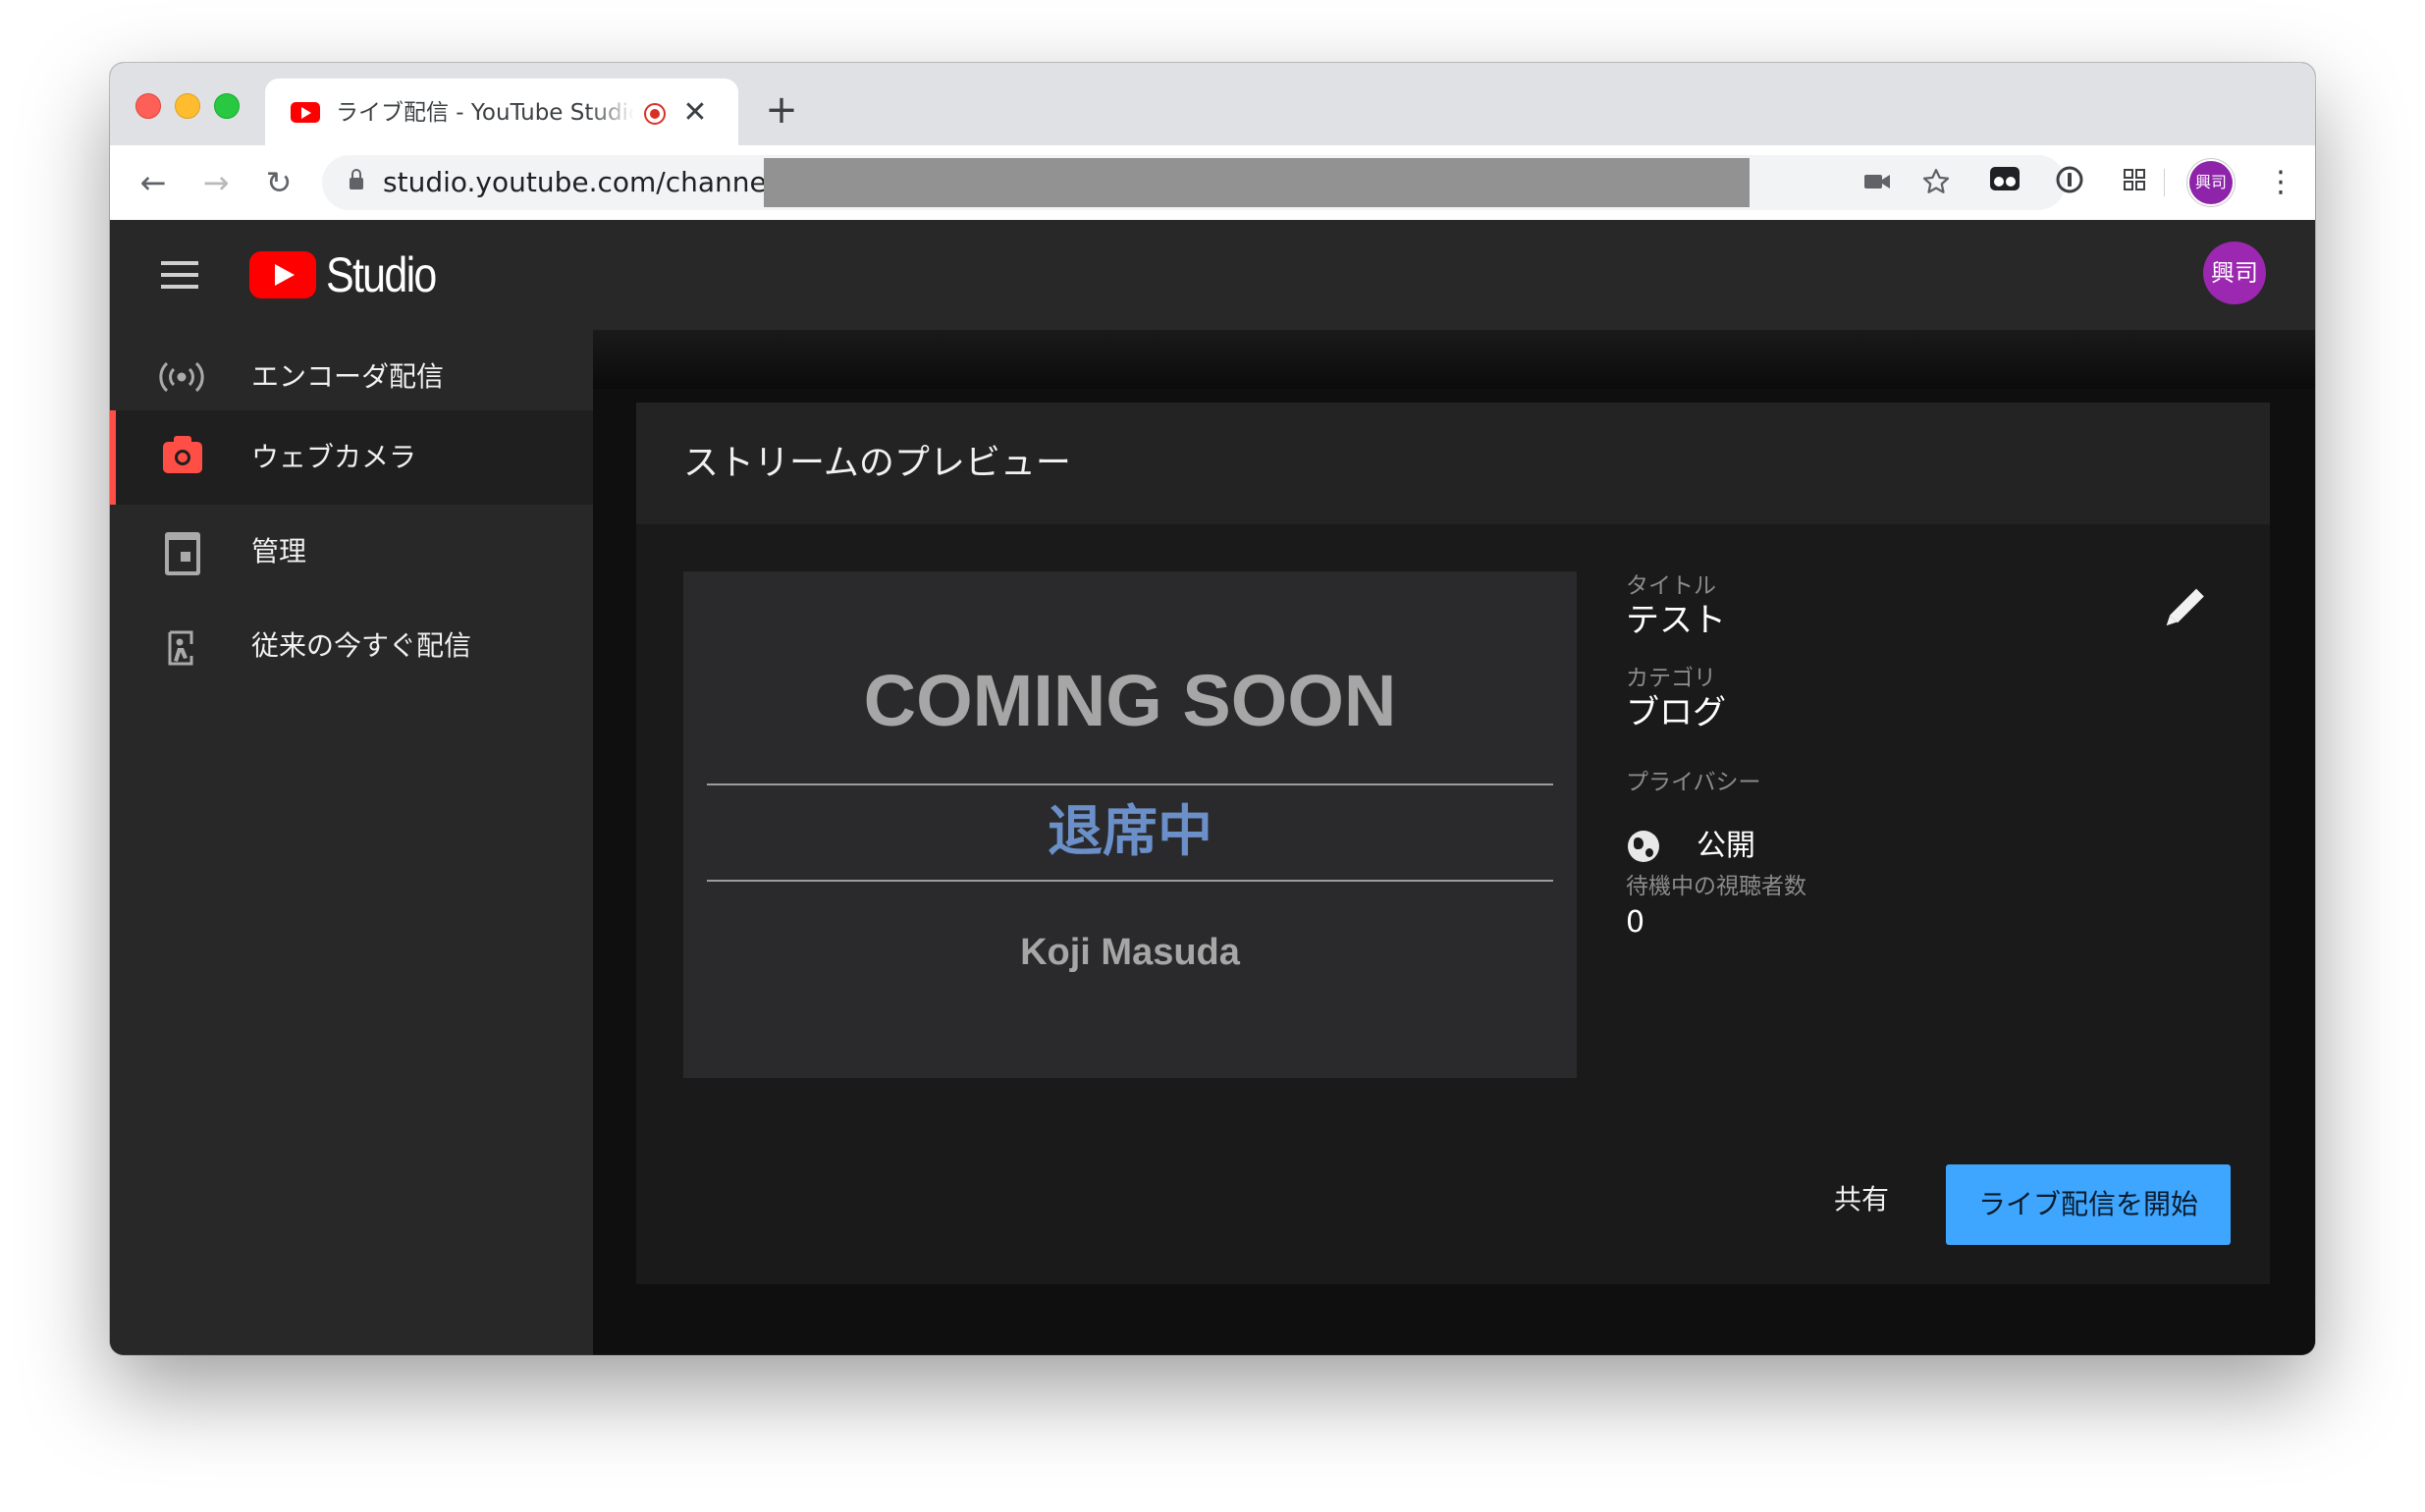 Image resolution: width=2425 pixels, height=1512 pixels. I want to click on preview-name: Koji Masuda, so click(1130, 952).